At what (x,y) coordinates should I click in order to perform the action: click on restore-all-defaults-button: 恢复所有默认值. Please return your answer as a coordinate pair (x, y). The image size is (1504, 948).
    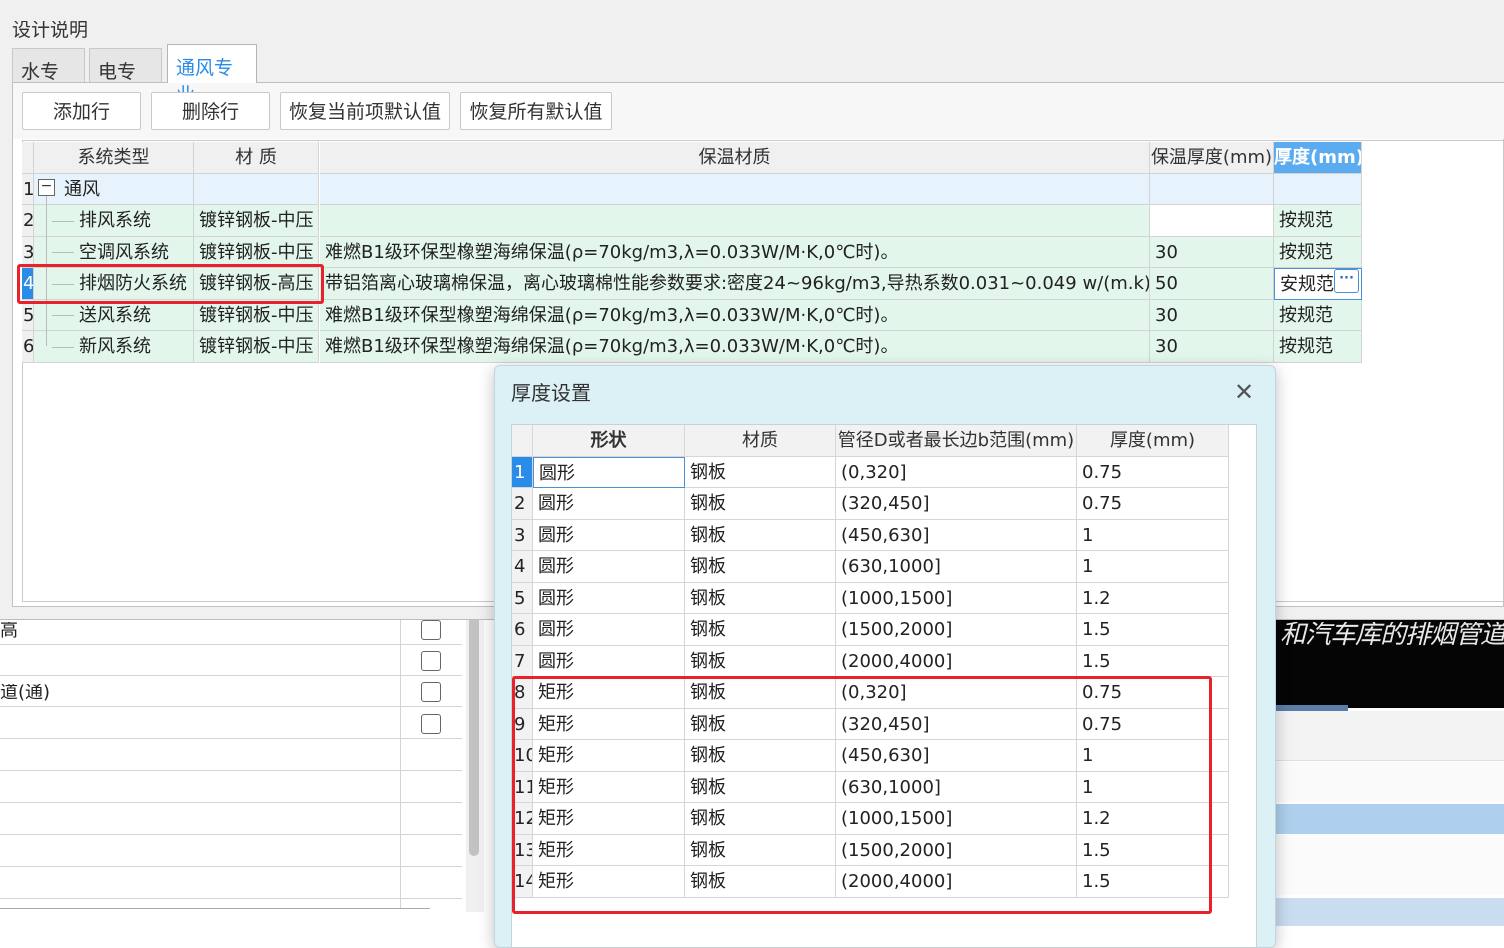
    Looking at the image, I should click on (536, 111).